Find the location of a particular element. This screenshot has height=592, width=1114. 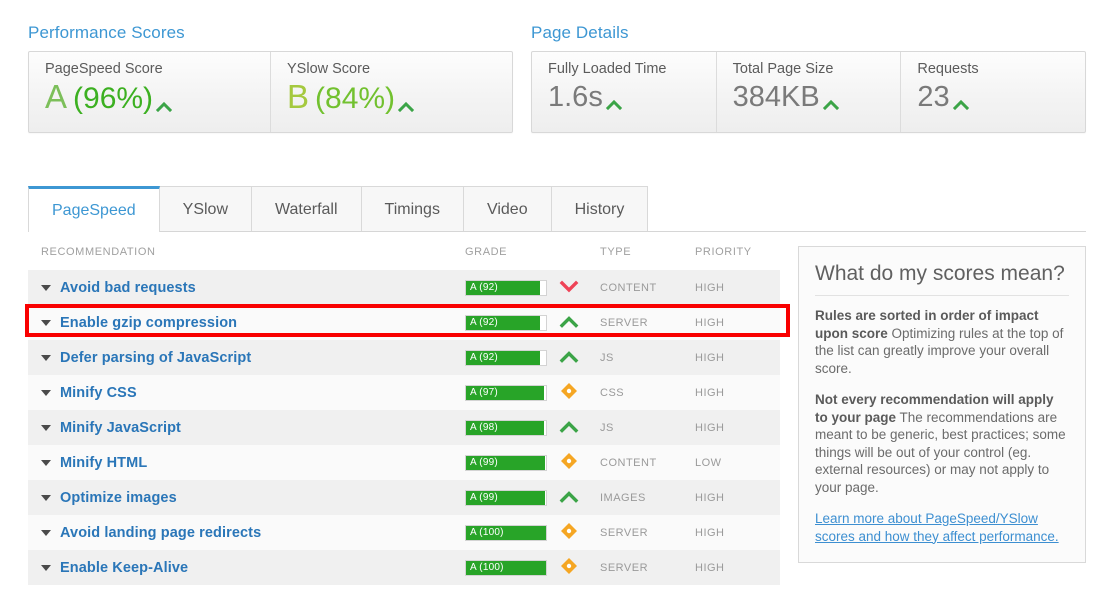

recommendation-name: Enable Keep-Alive is located at coordinates (124, 568).